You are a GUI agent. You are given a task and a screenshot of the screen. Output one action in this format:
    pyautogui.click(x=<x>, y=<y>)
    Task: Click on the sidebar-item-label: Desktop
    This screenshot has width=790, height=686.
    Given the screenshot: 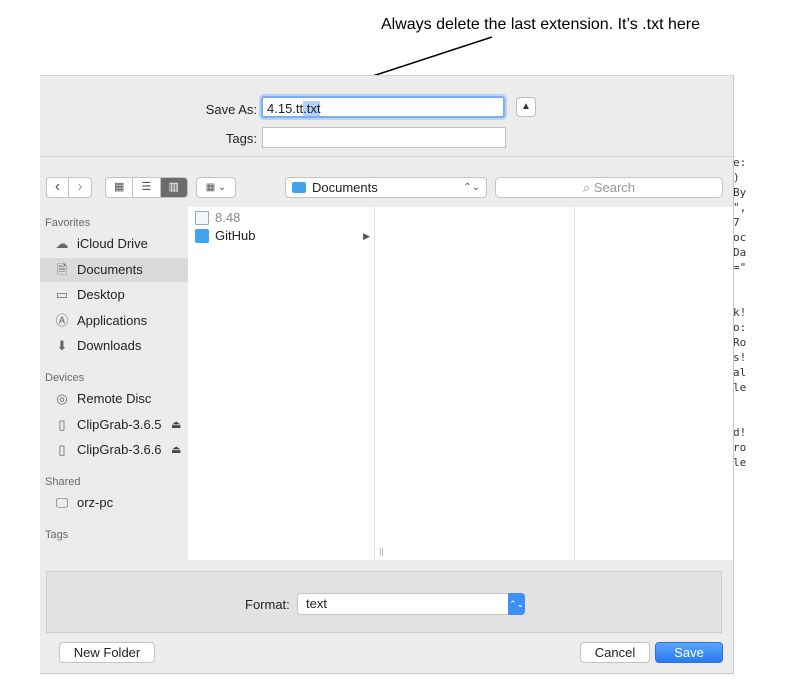 What is the action you would take?
    pyautogui.click(x=101, y=294)
    